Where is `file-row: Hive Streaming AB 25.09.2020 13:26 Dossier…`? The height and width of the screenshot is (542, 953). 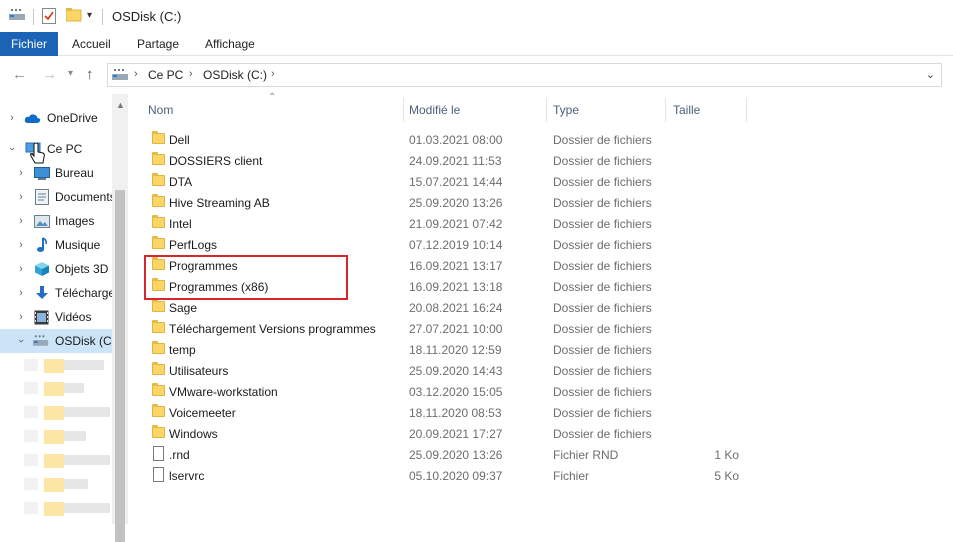 file-row: Hive Streaming AB 25.09.2020 13:26 Dossier… is located at coordinates (448, 202).